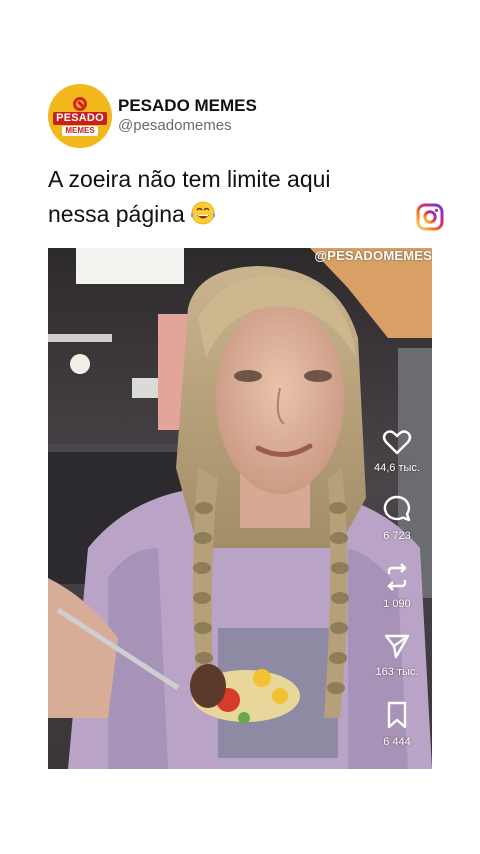 The width and height of the screenshot is (480, 854). I want to click on share-action: 163 тыс., so click(397, 655).